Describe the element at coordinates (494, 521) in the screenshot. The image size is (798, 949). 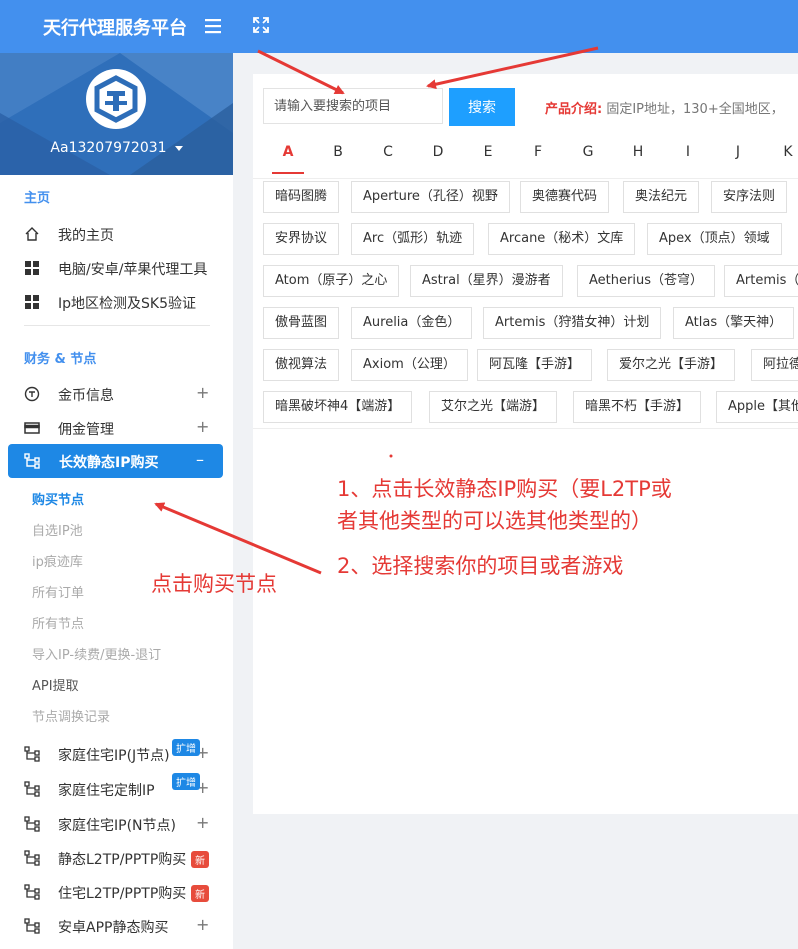
I see `annotation-step1-line2: 者其他类型的可以选其他类型的）` at that location.